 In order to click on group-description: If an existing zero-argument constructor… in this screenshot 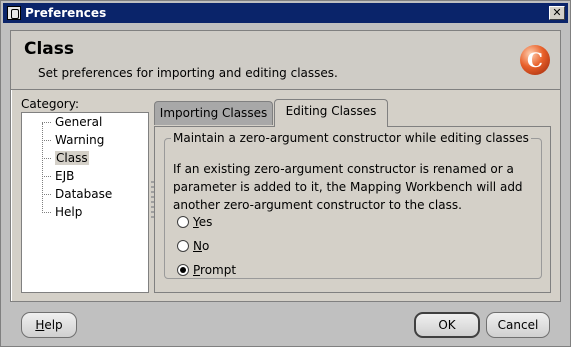, I will do `click(348, 187)`.